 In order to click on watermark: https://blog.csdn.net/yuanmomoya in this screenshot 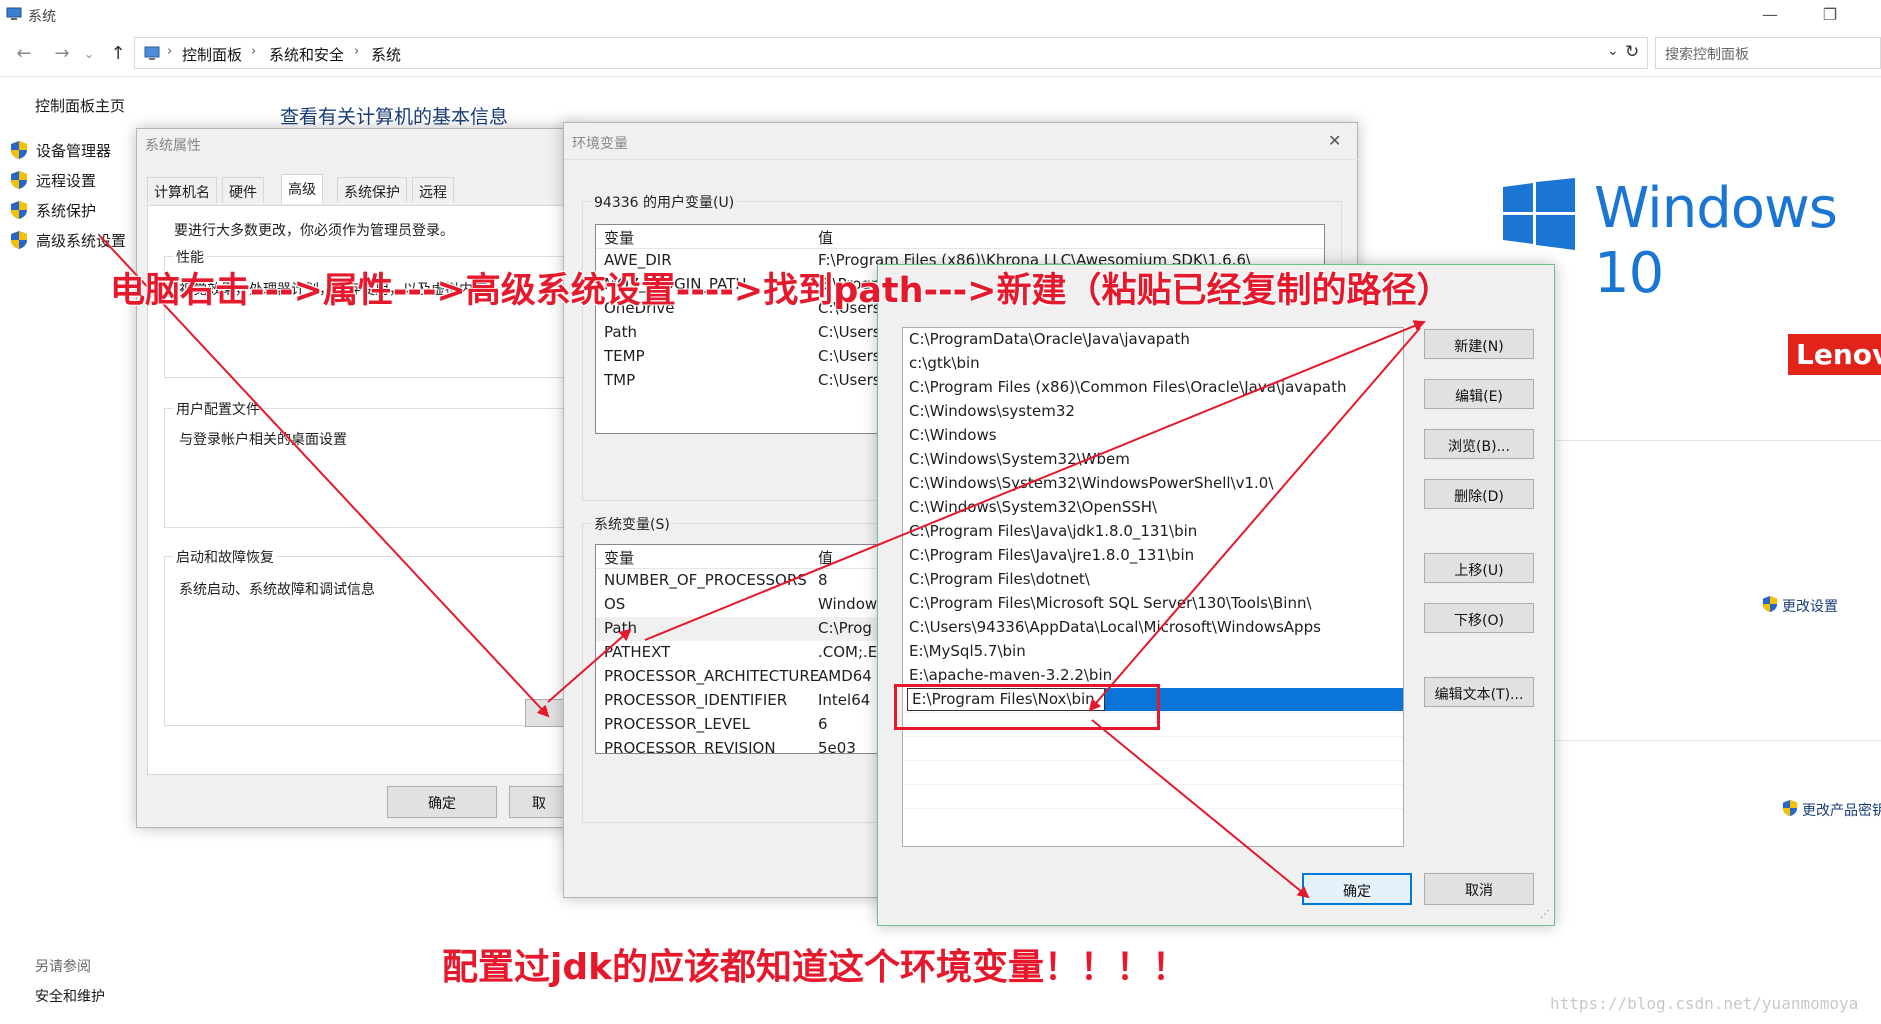, I will do `click(1704, 1003)`.